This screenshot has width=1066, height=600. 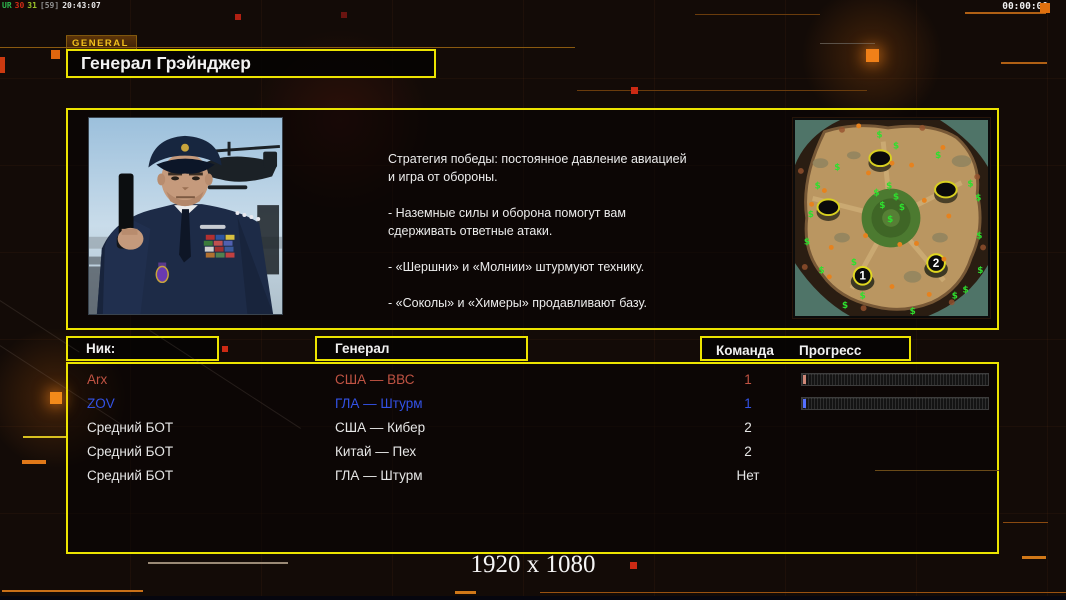 What do you see at coordinates (375, 379) in the screenshot?
I see `player-general: США — ВВС` at bounding box center [375, 379].